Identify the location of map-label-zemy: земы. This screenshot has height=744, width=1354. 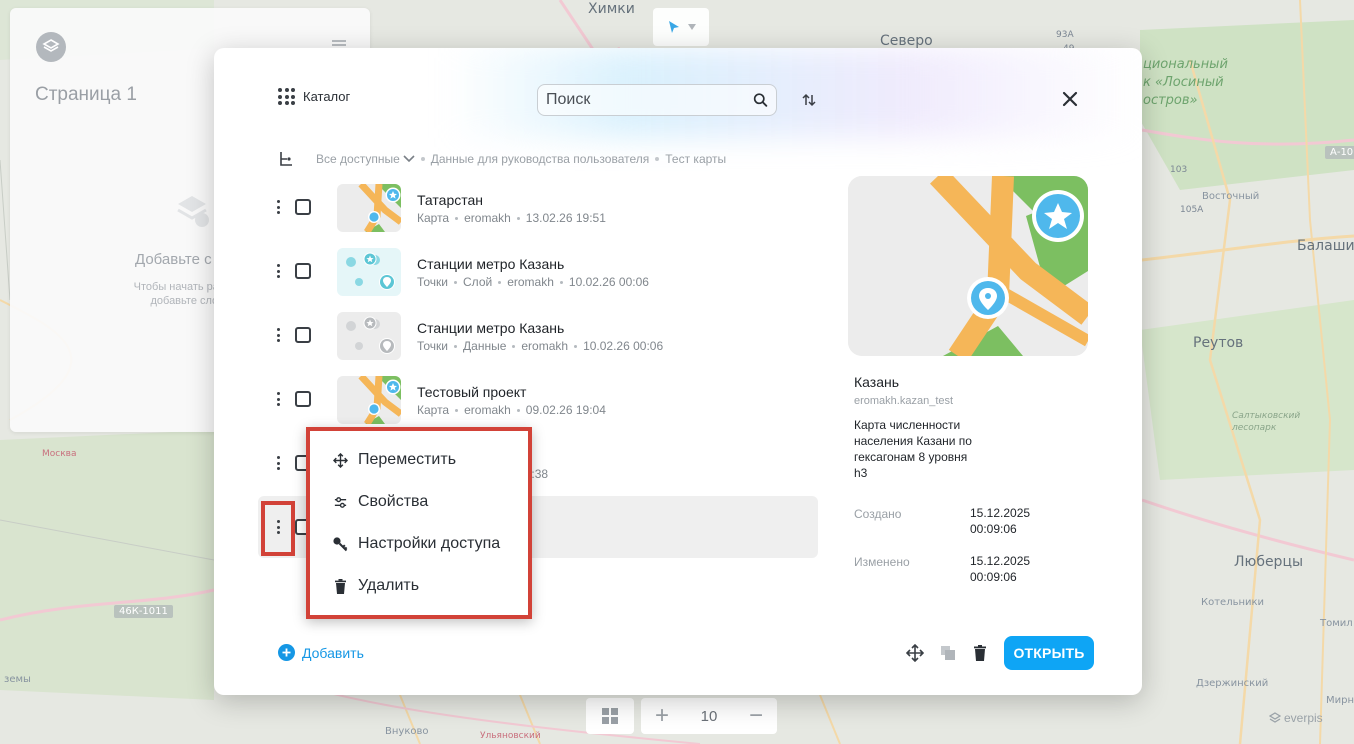
(17, 679).